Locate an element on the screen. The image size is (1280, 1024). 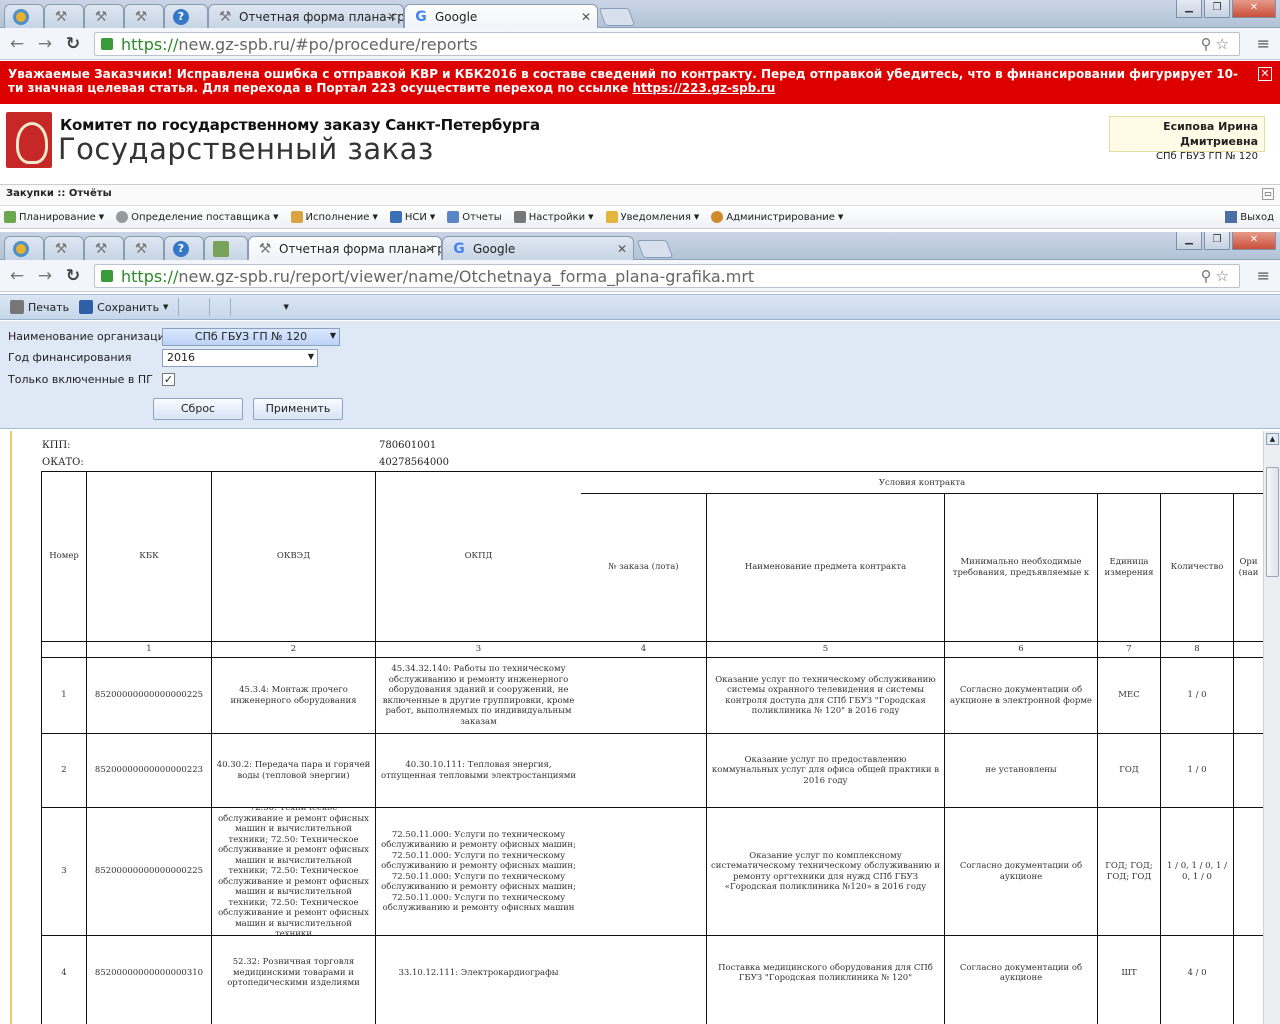
org-select: СПб ГБУЗ ГП № 120 ▼ is located at coordinates (251, 337).